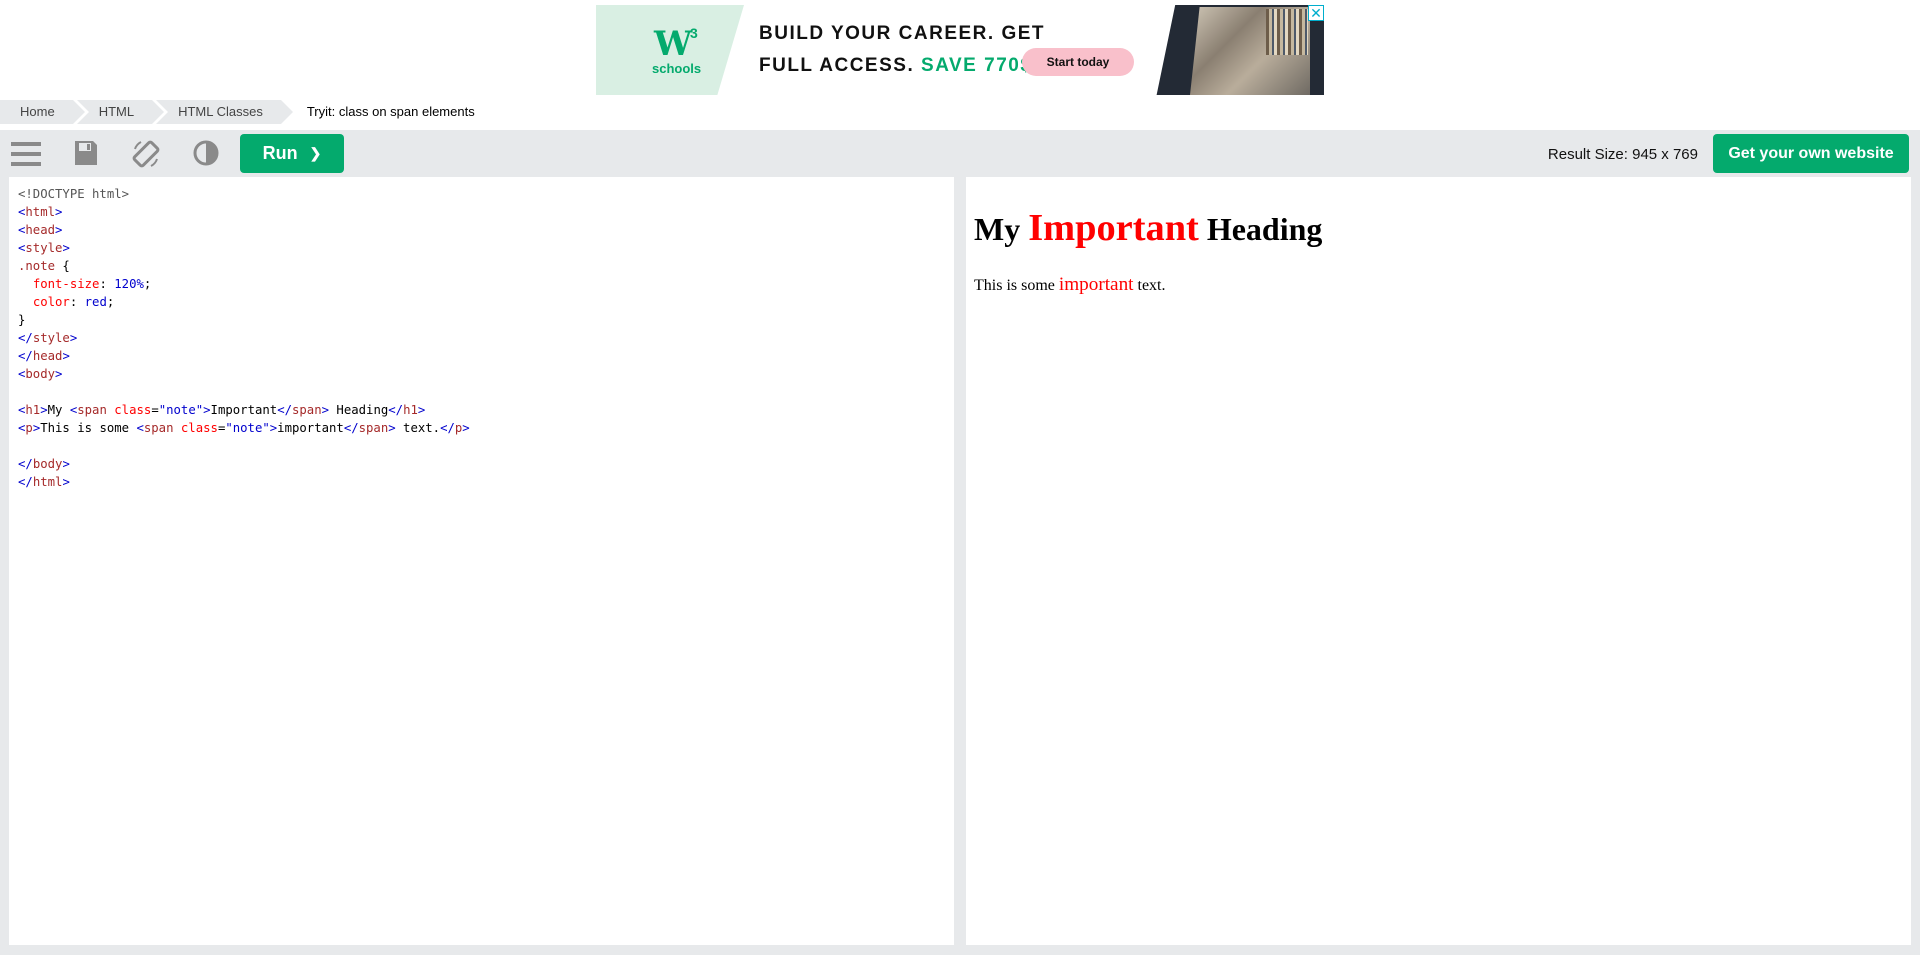 This screenshot has width=1920, height=955. I want to click on breadcrumb-html: HTML, so click(120, 112).